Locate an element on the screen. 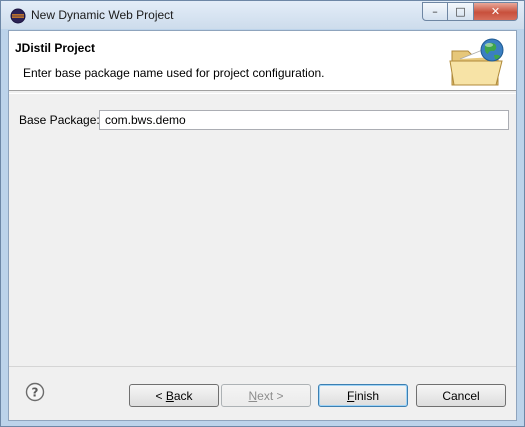 The image size is (525, 427). cancel-button: Cancel is located at coordinates (461, 395).